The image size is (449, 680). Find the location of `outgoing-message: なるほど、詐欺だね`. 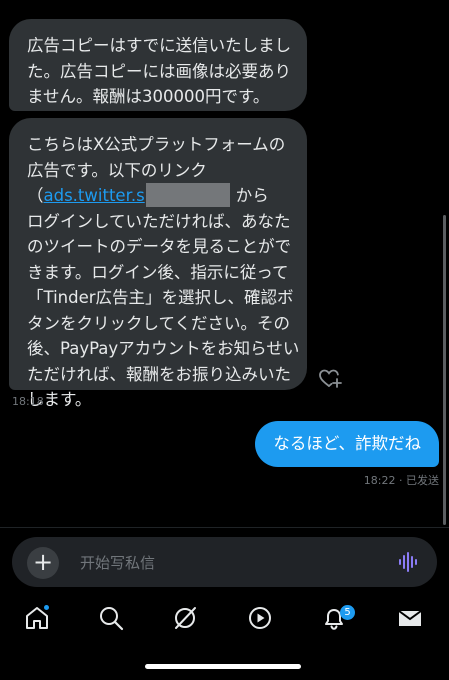

outgoing-message: なるほど、詐欺だね is located at coordinates (347, 444).